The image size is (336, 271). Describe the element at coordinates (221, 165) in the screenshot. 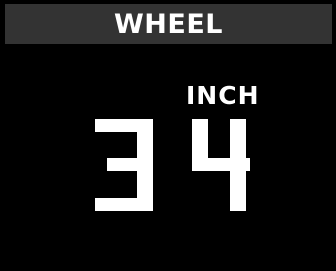

I see `digit-four` at that location.